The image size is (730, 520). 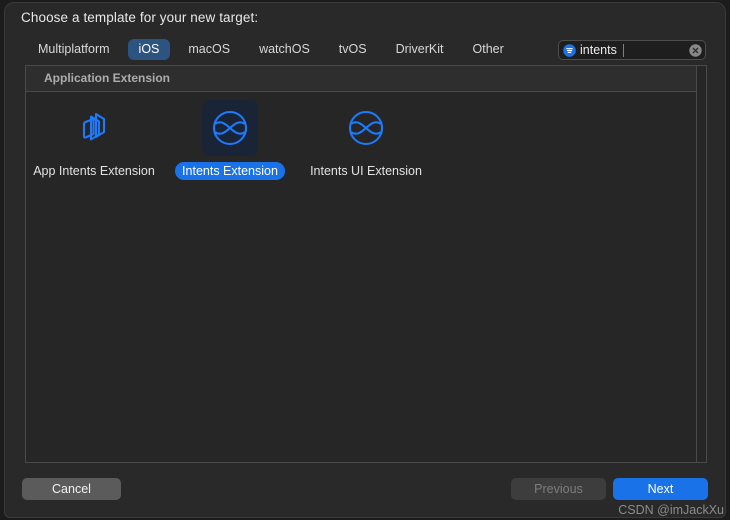 What do you see at coordinates (140, 17) in the screenshot?
I see `page-title: Choose a template for your new target:` at bounding box center [140, 17].